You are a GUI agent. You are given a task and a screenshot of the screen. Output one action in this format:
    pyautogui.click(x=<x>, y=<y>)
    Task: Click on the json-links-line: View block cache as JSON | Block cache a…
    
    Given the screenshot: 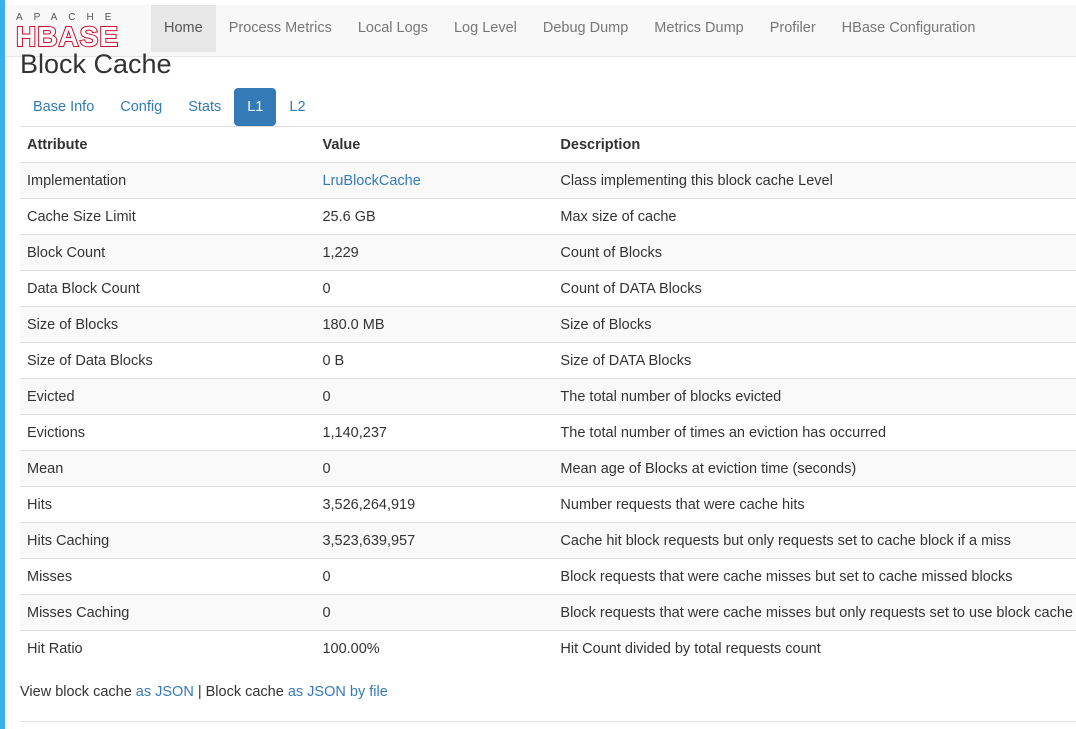 What is the action you would take?
    pyautogui.click(x=204, y=692)
    